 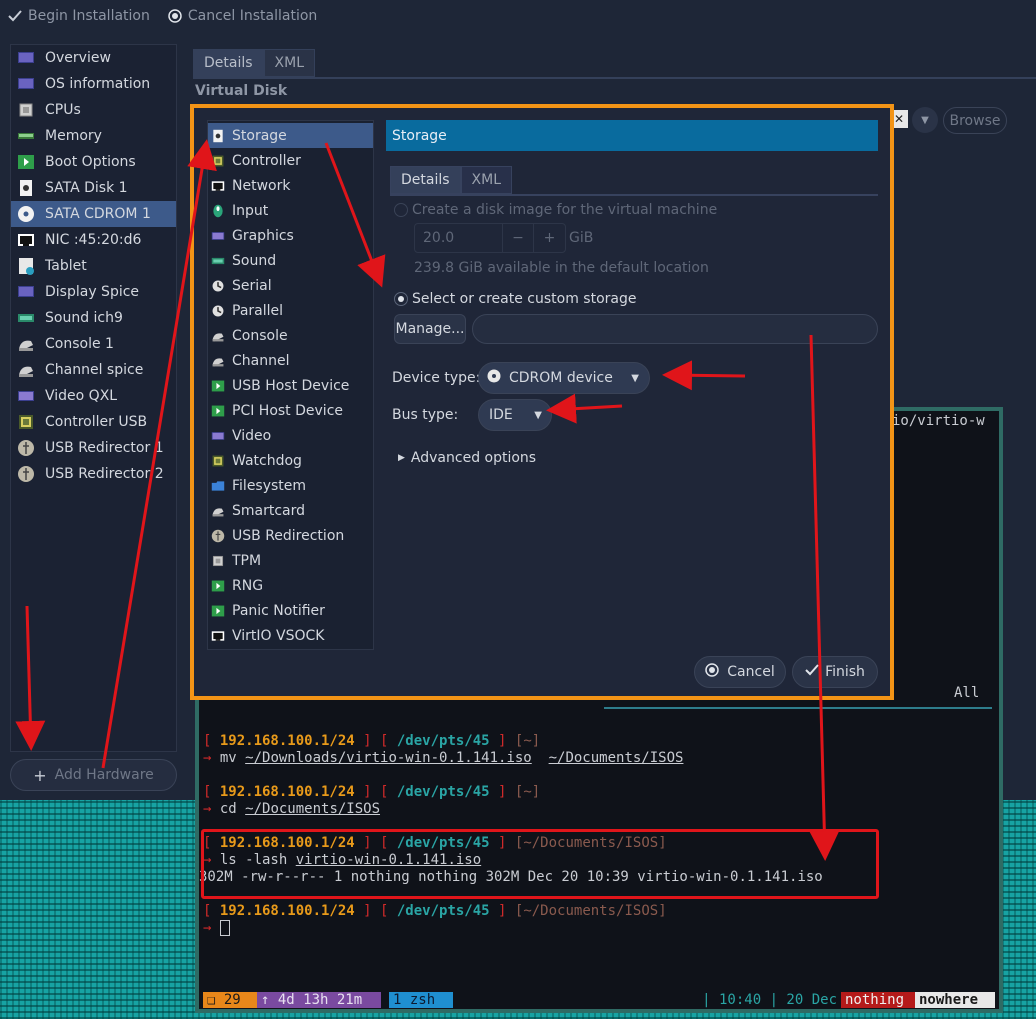 What do you see at coordinates (290, 360) in the screenshot?
I see `device-list-item: Channel` at bounding box center [290, 360].